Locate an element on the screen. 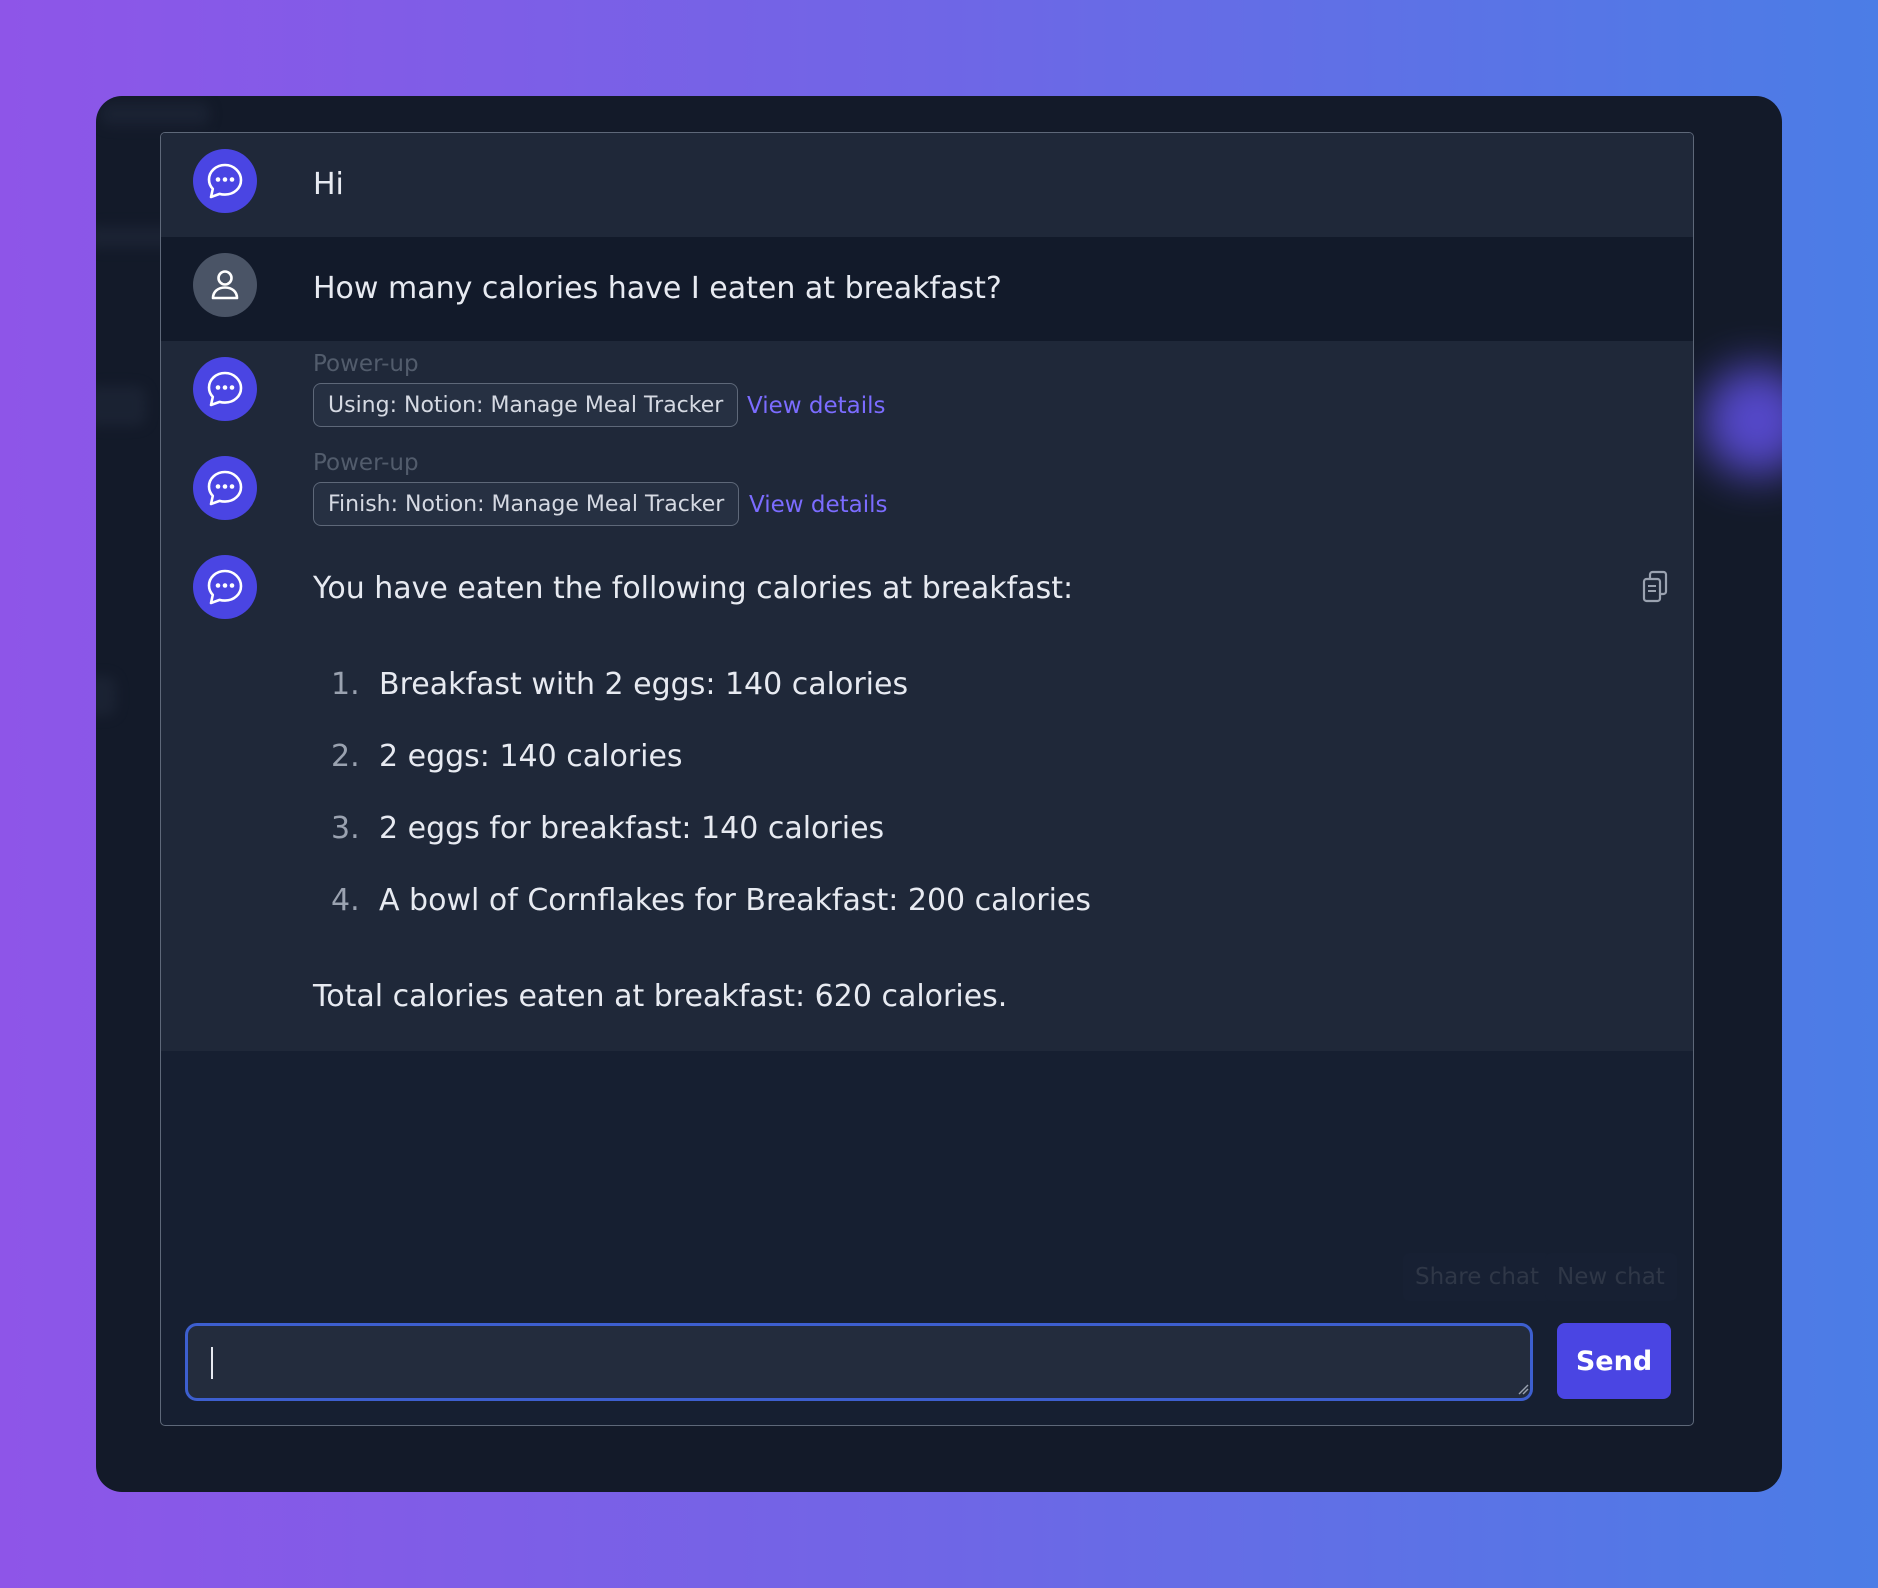  resize-handle-icon is located at coordinates (1523, 1389).